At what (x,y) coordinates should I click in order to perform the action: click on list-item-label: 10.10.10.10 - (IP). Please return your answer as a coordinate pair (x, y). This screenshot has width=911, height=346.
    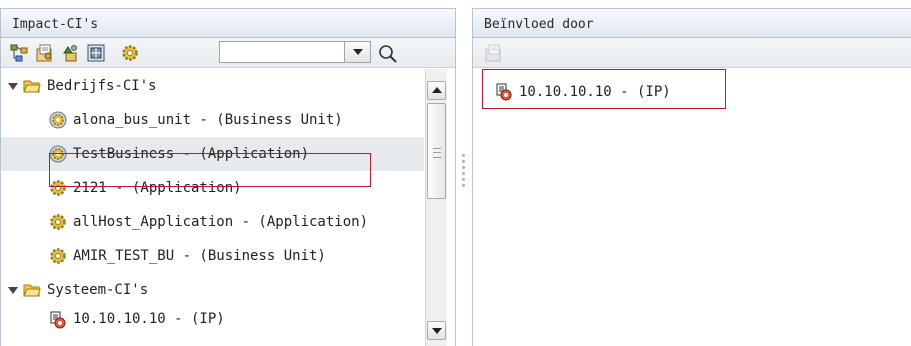
    Looking at the image, I should click on (595, 92).